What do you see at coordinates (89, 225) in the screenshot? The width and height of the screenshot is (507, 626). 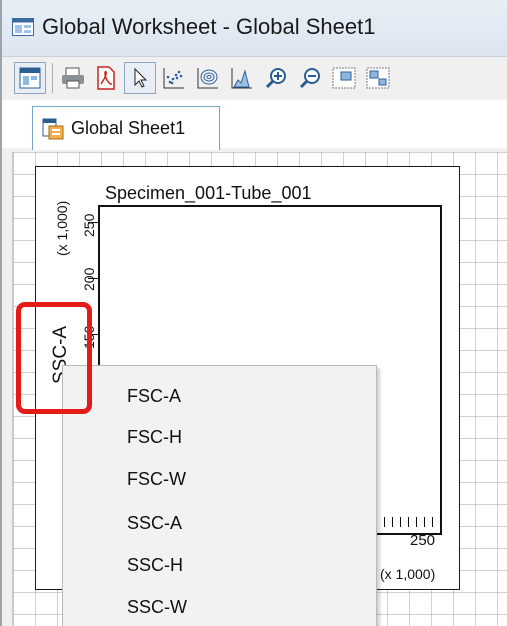 I see `y-tick-label-250: 250` at bounding box center [89, 225].